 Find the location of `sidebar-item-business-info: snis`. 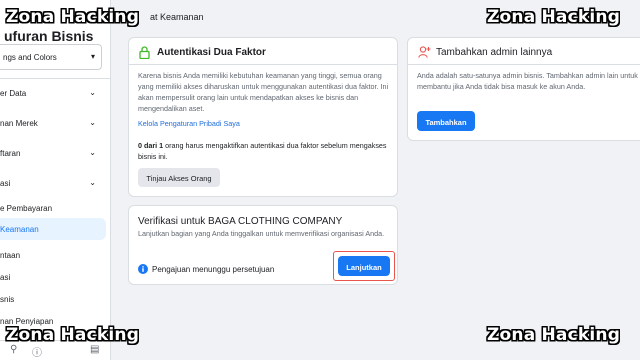

sidebar-item-business-info: snis is located at coordinates (53, 299).